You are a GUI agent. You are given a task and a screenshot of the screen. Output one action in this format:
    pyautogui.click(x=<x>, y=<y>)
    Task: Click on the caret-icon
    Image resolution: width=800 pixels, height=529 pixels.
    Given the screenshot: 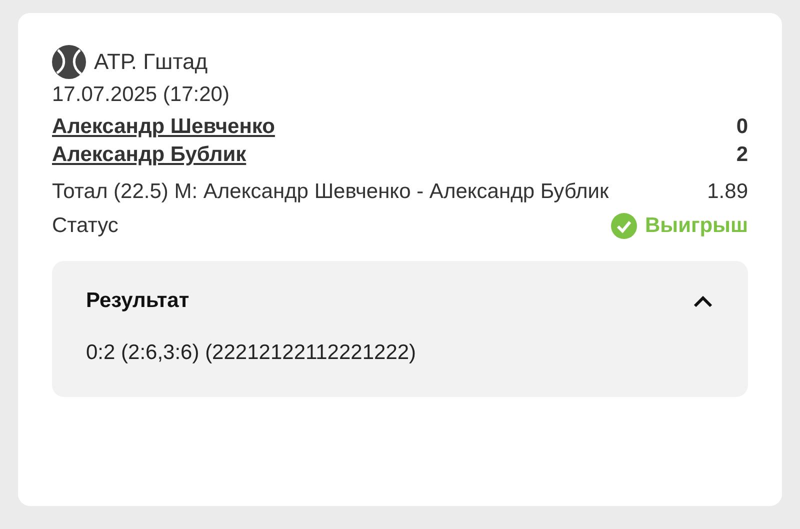 What is the action you would take?
    pyautogui.click(x=703, y=301)
    